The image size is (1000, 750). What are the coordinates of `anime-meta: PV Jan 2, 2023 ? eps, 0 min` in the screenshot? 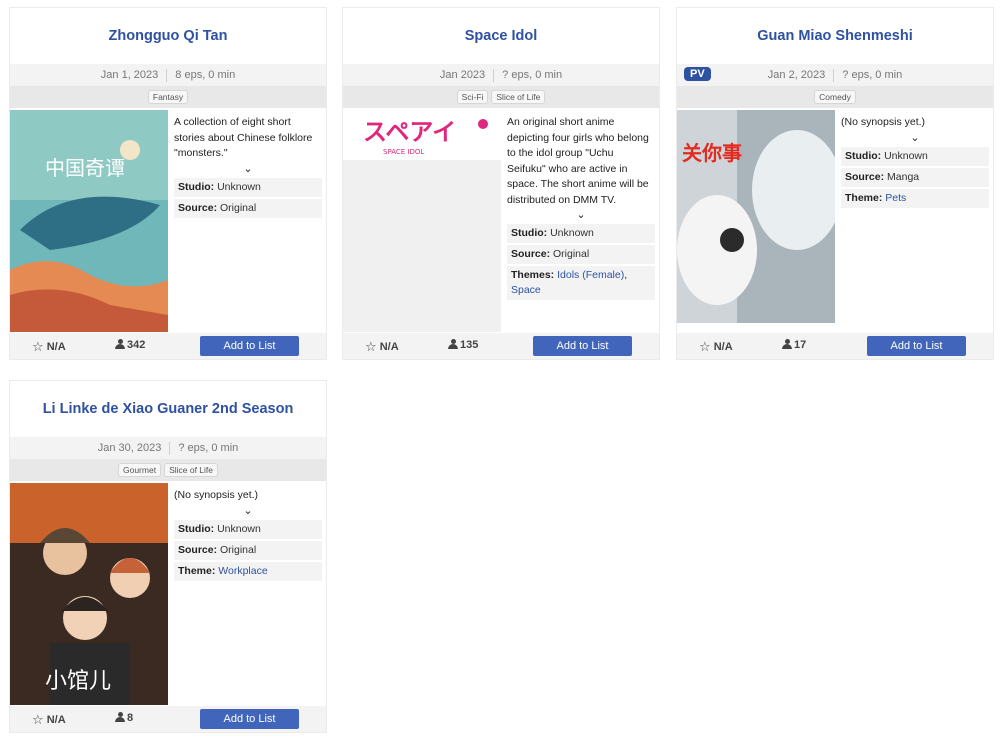 It's located at (835, 75).